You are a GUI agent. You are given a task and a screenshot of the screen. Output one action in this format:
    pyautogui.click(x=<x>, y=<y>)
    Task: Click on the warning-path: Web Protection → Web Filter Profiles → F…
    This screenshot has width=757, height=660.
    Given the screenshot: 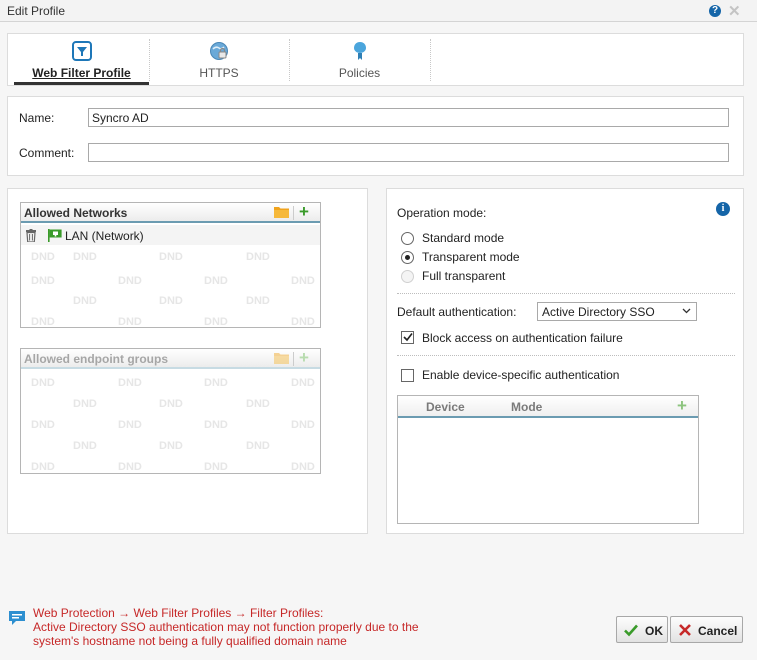 What is the action you would take?
    pyautogui.click(x=178, y=613)
    